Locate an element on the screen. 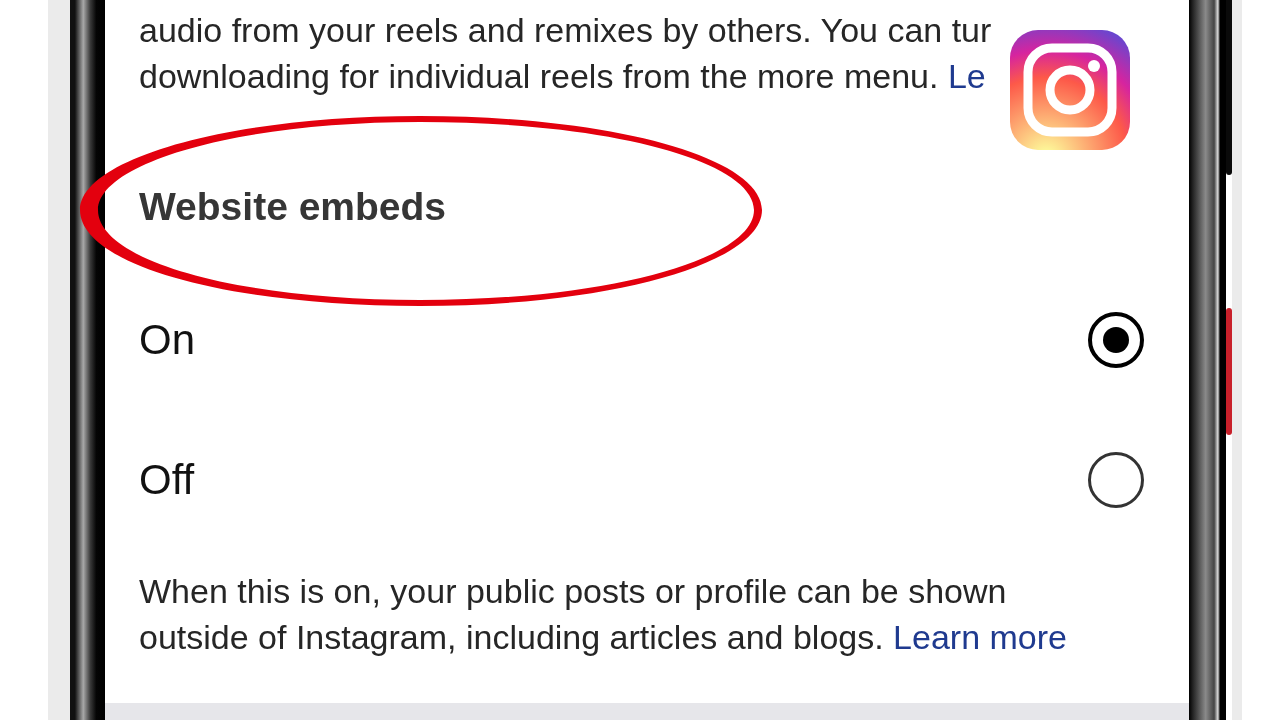 The image size is (1280, 720). description-text: When this is on, your public posts or profile can be shown outside of Instagram, including articles and blogs. Learn more is located at coordinates (603, 614).